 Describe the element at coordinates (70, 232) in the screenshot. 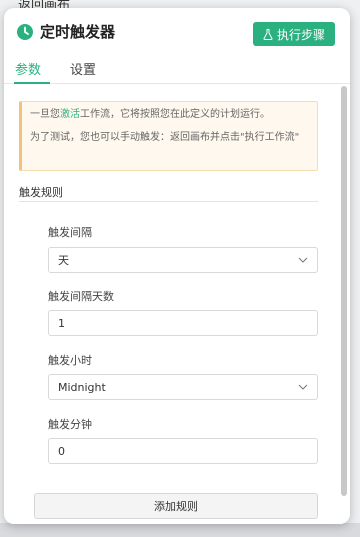

I see `trigger-interval-label: 触发间隔` at that location.